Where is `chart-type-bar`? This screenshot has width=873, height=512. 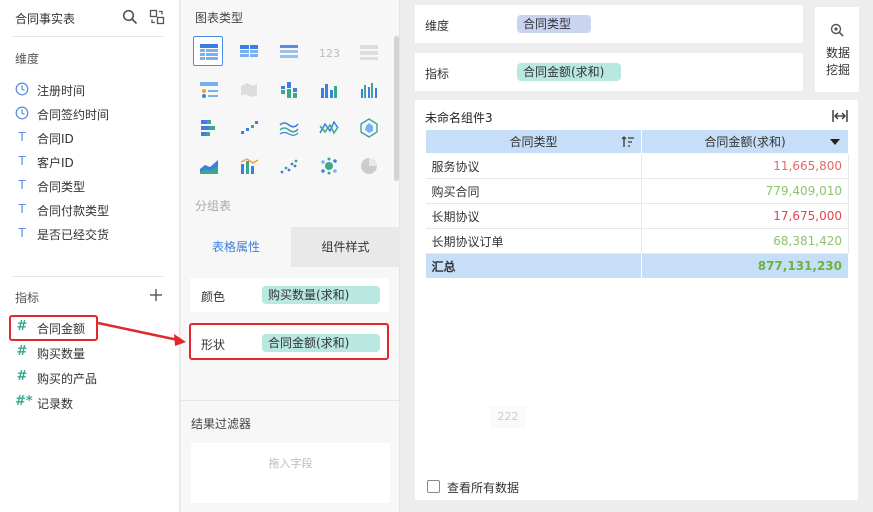
chart-type-bar is located at coordinates (328, 89).